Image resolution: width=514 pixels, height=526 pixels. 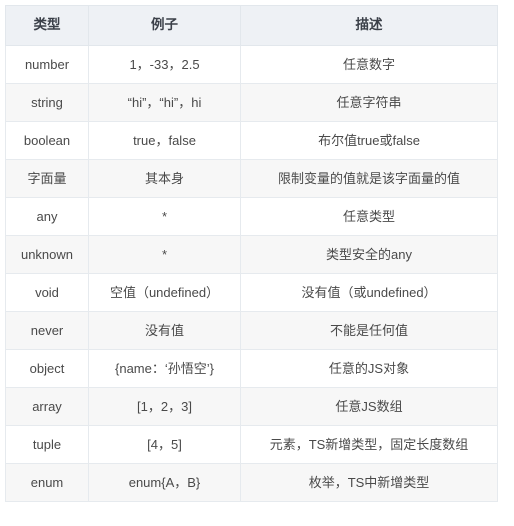 I want to click on cell-description: 类型安全的any, so click(x=369, y=254).